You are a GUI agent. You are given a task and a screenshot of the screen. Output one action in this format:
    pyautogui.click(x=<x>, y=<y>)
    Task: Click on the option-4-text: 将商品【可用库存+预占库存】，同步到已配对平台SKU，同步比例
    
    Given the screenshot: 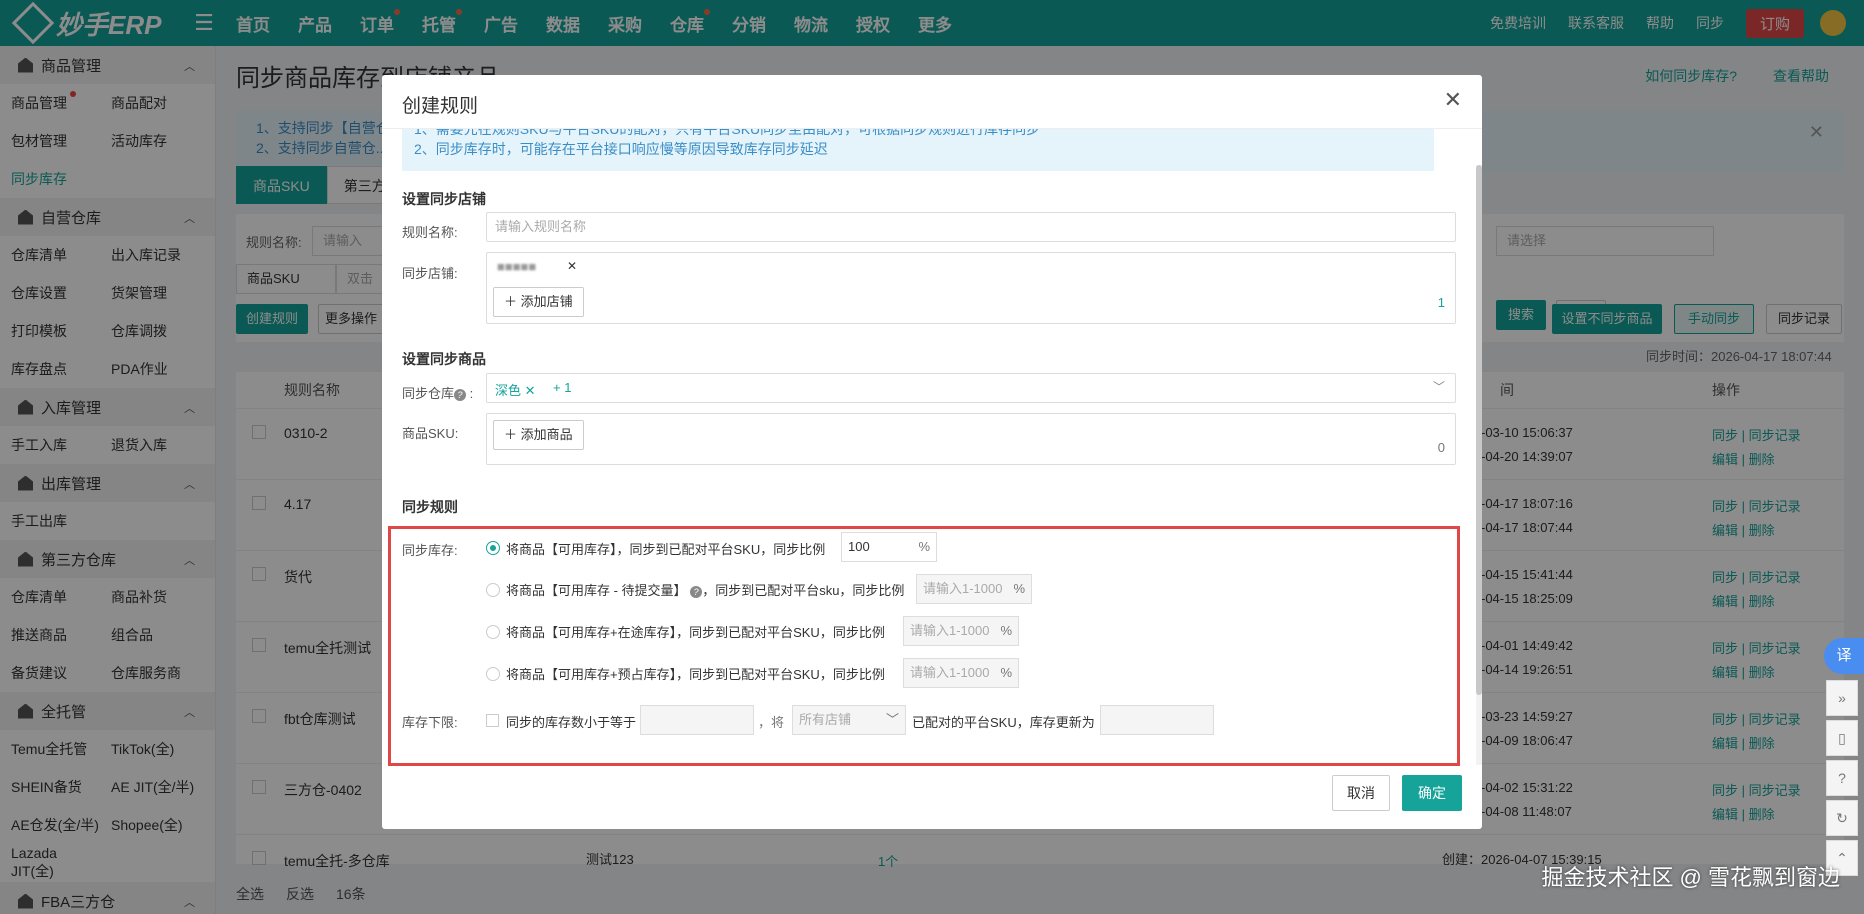 What is the action you would take?
    pyautogui.click(x=695, y=674)
    